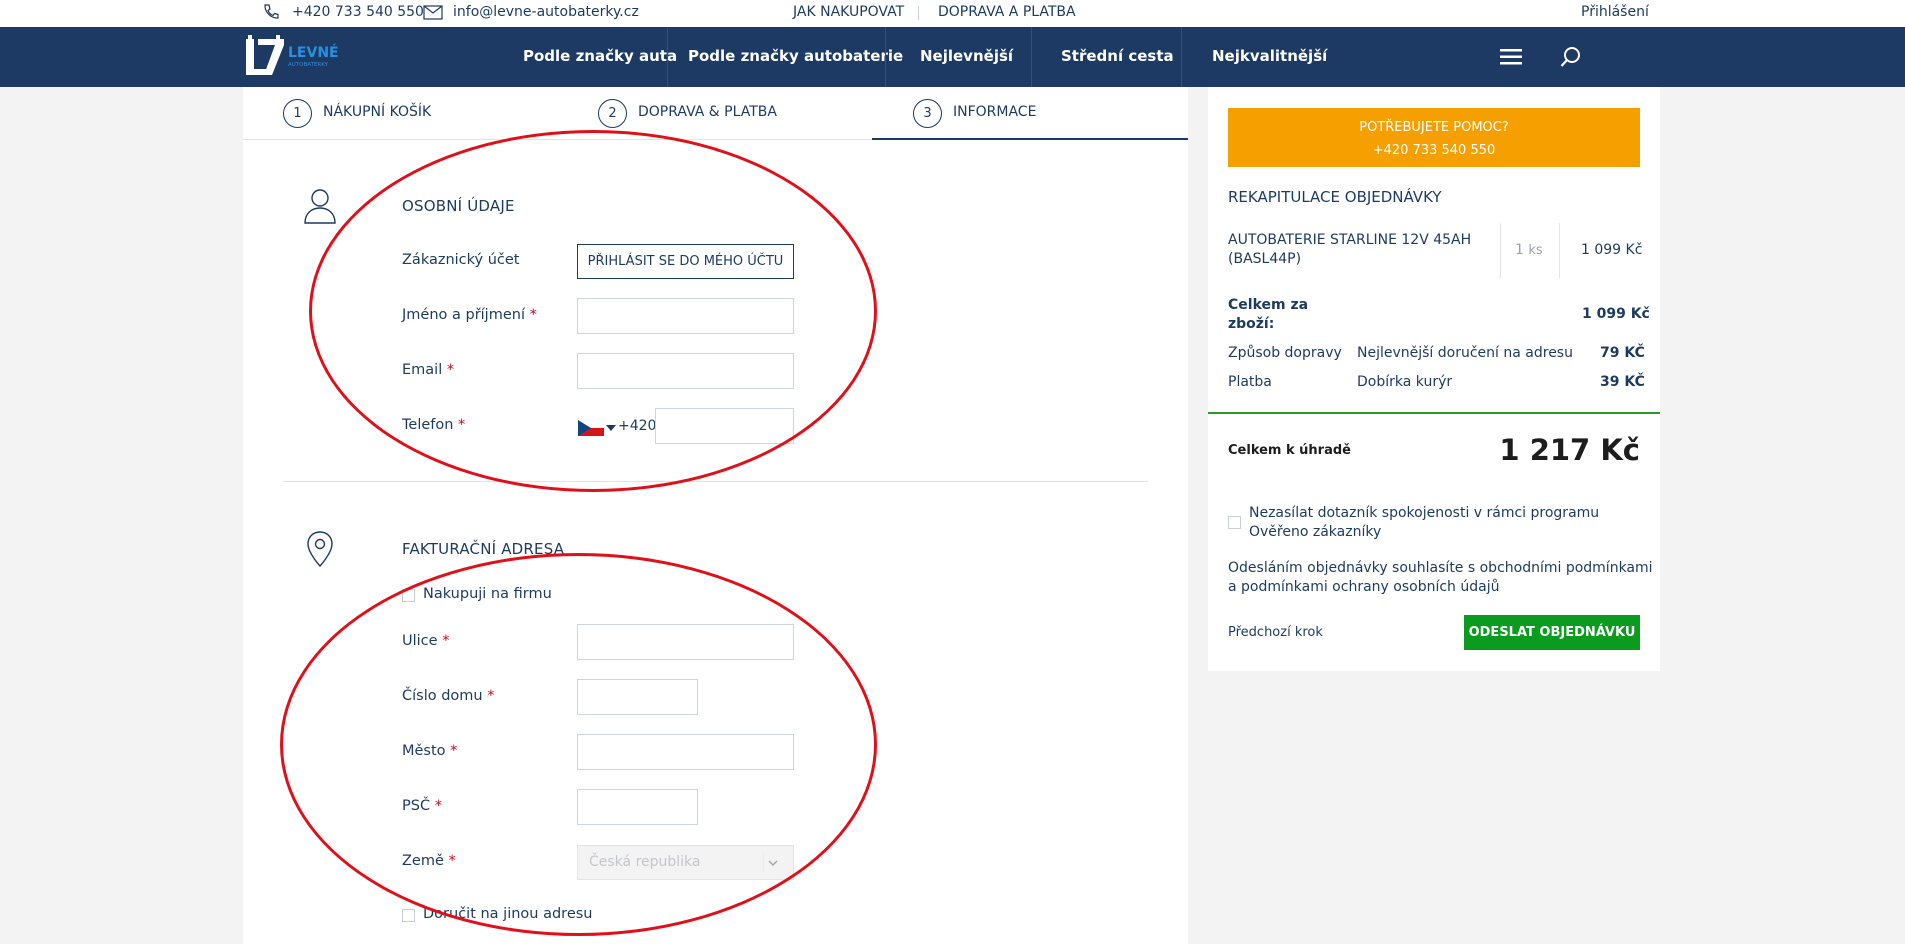  I want to click on shipping-payment-link: DOPRAVA A PLATBA, so click(1007, 12).